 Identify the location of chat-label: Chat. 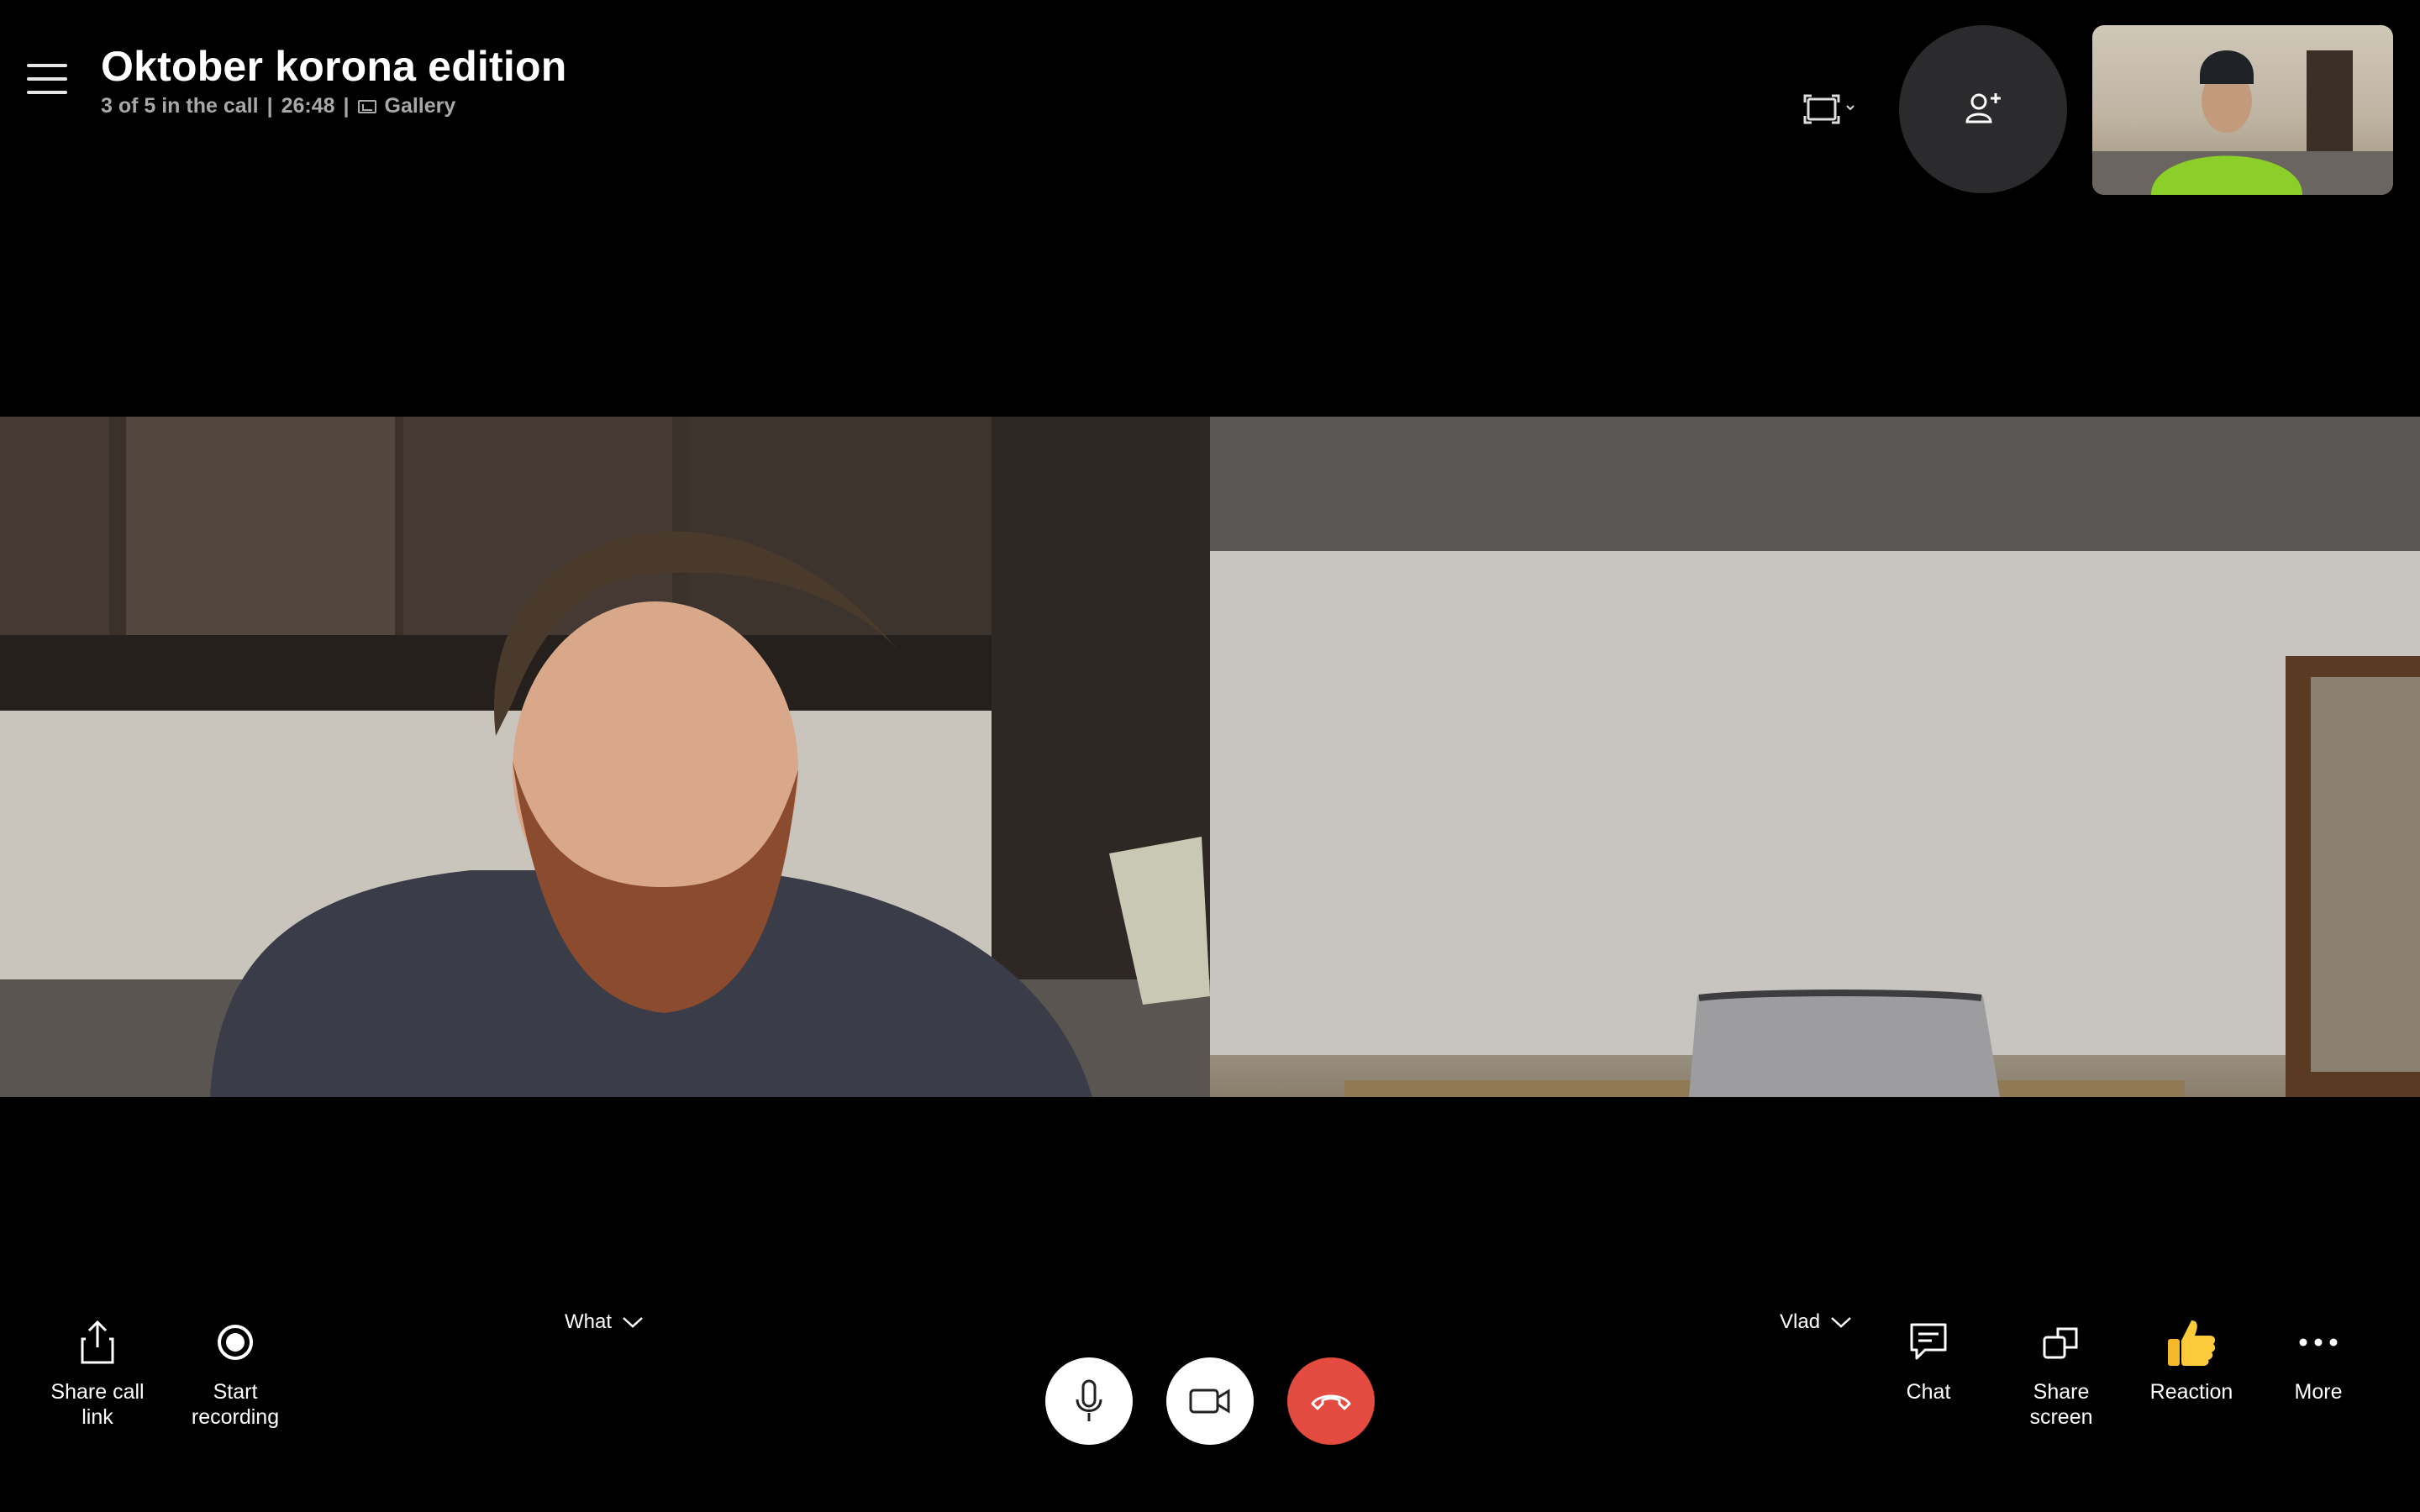
(1928, 1392).